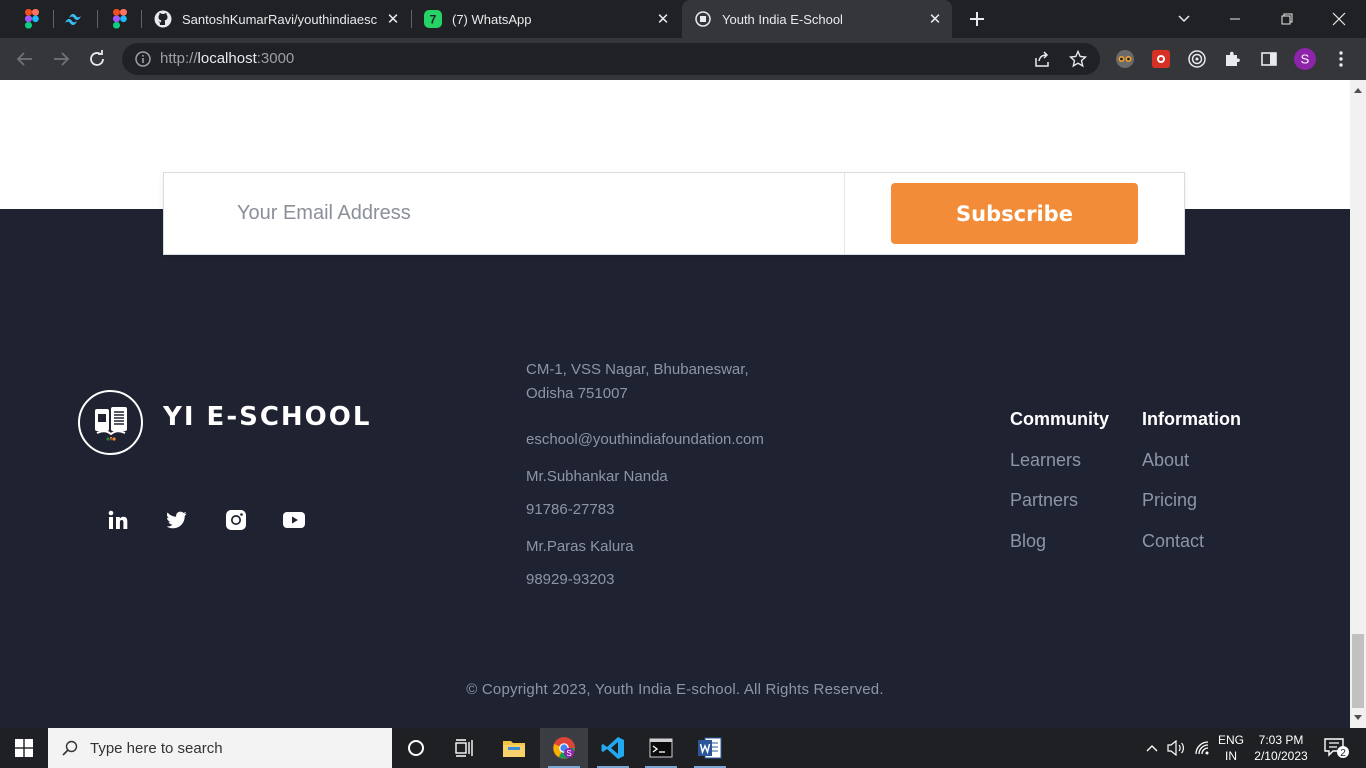 This screenshot has height=768, width=1366. Describe the element at coordinates (1358, 90) in the screenshot. I see `scroll-up-arrow-icon` at that location.